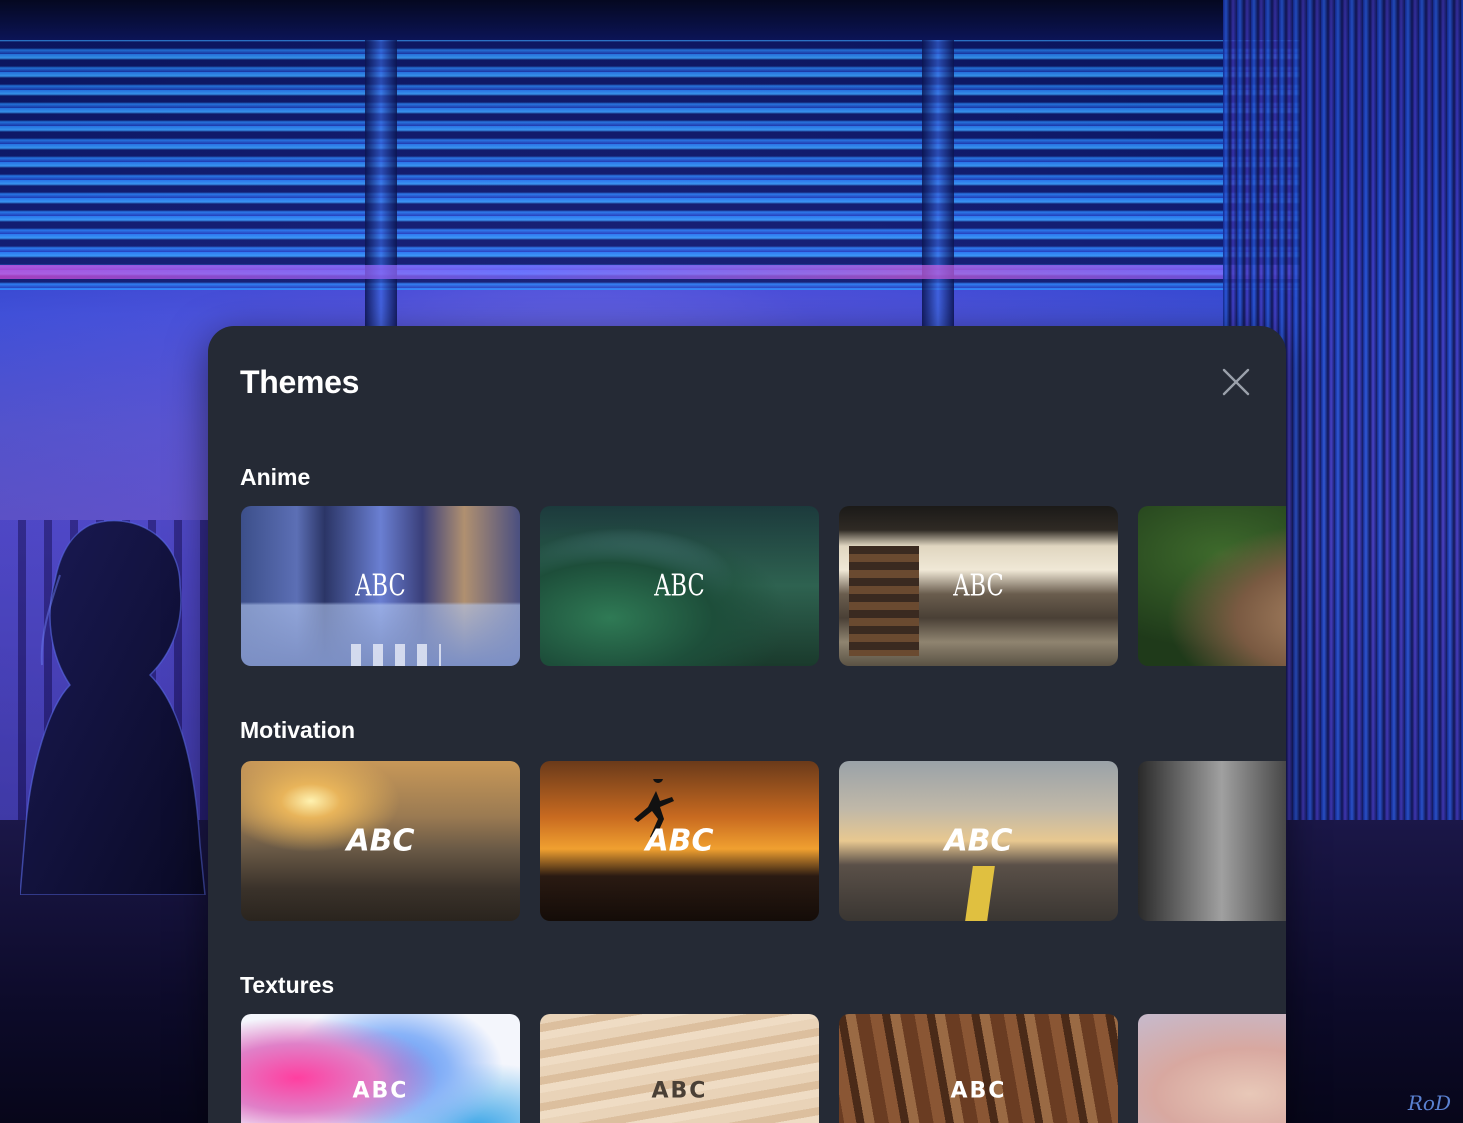 The image size is (1463, 1123). What do you see at coordinates (113, 707) in the screenshot?
I see `girl-silhouette` at bounding box center [113, 707].